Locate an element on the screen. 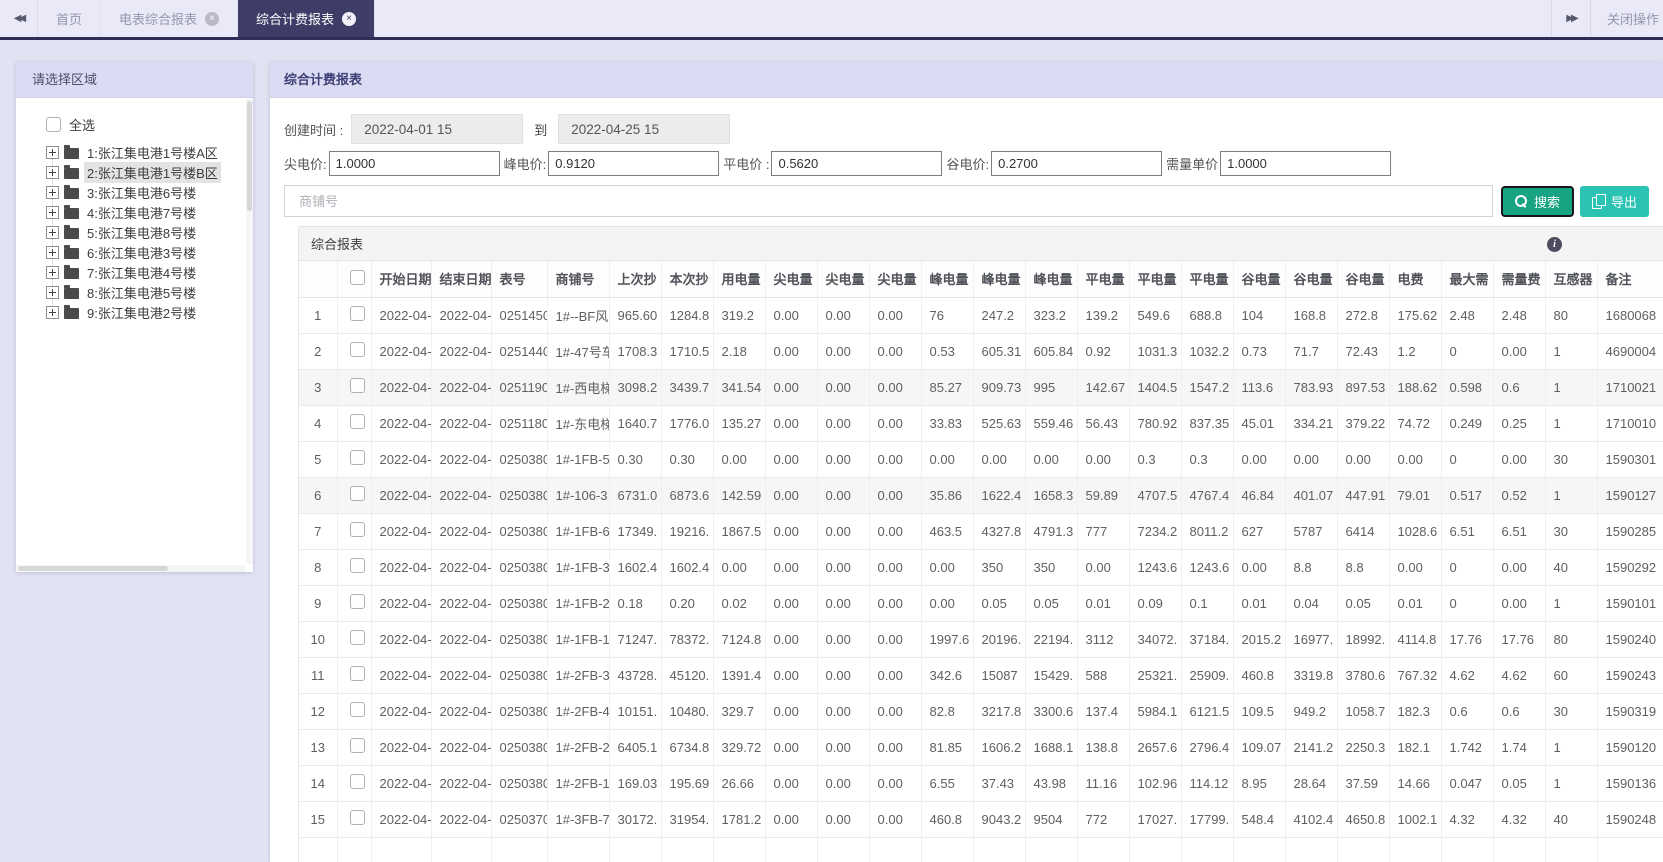 This screenshot has width=1663, height=862. info-icon is located at coordinates (1554, 244).